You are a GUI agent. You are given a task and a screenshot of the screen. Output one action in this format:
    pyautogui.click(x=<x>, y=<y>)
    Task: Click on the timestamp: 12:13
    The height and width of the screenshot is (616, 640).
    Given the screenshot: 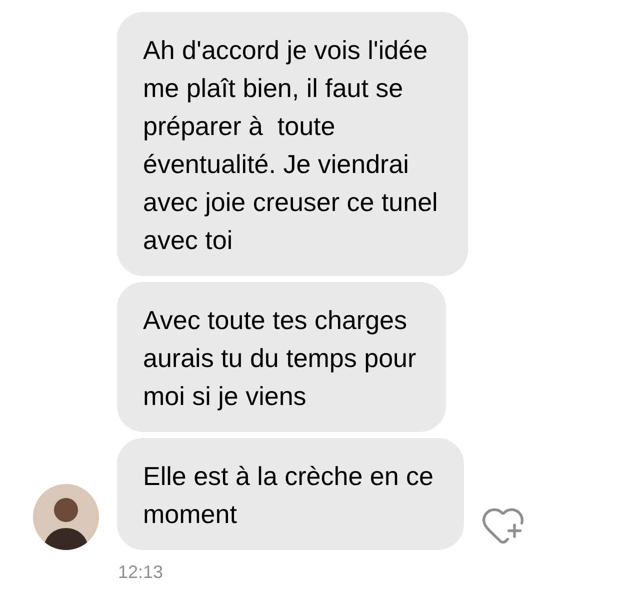 What is the action you would take?
    pyautogui.click(x=141, y=572)
    